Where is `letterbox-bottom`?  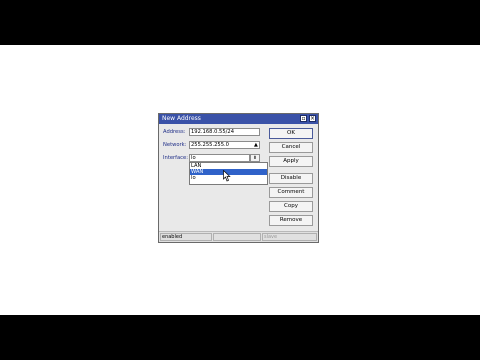 letterbox-bottom is located at coordinates (240, 337).